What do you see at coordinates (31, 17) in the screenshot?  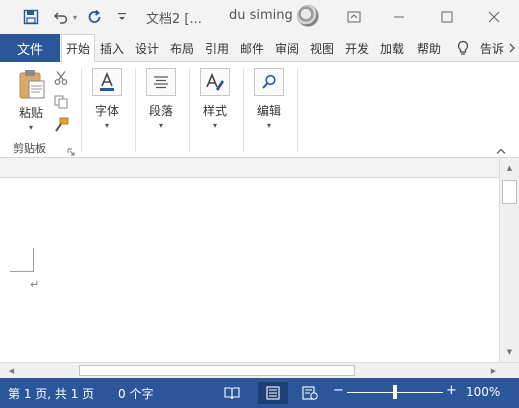 I see `save-icon` at bounding box center [31, 17].